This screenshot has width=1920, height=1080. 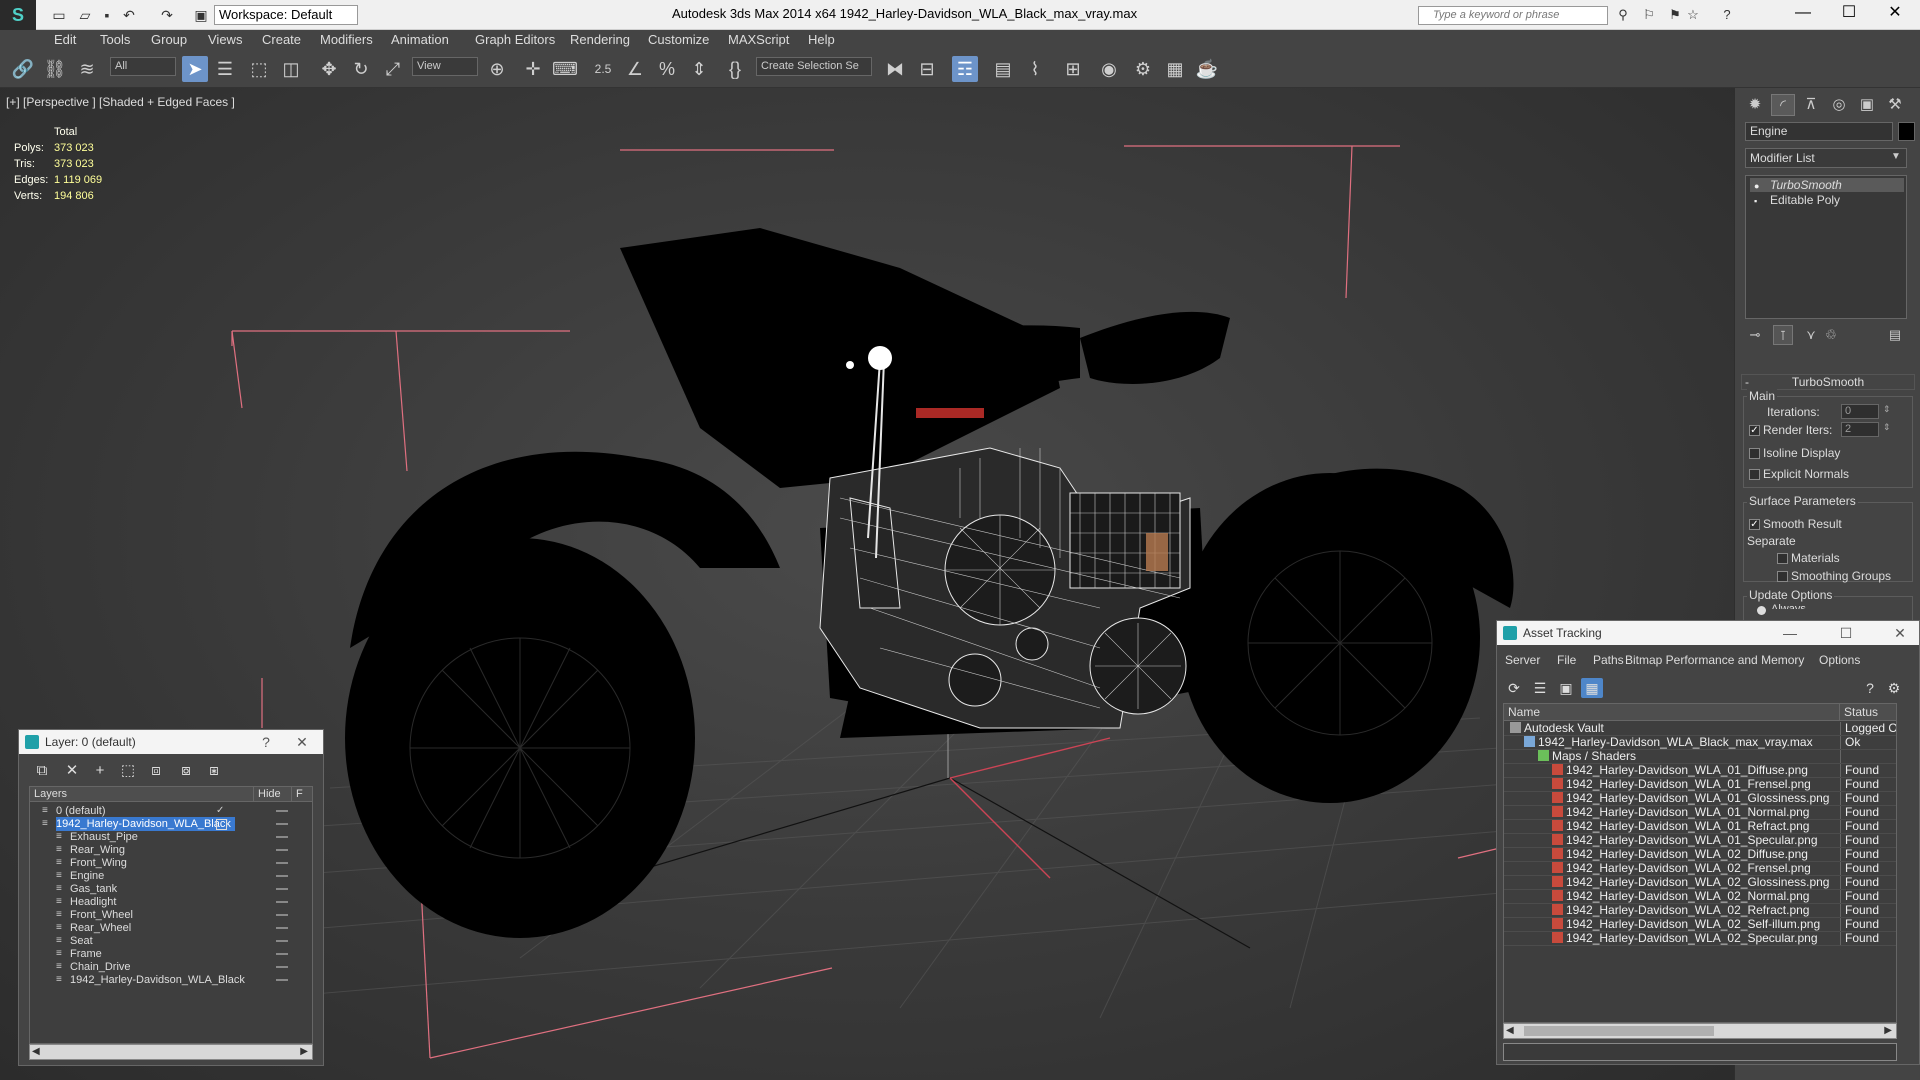 I want to click on column-header-layers: Layers, so click(x=142, y=794).